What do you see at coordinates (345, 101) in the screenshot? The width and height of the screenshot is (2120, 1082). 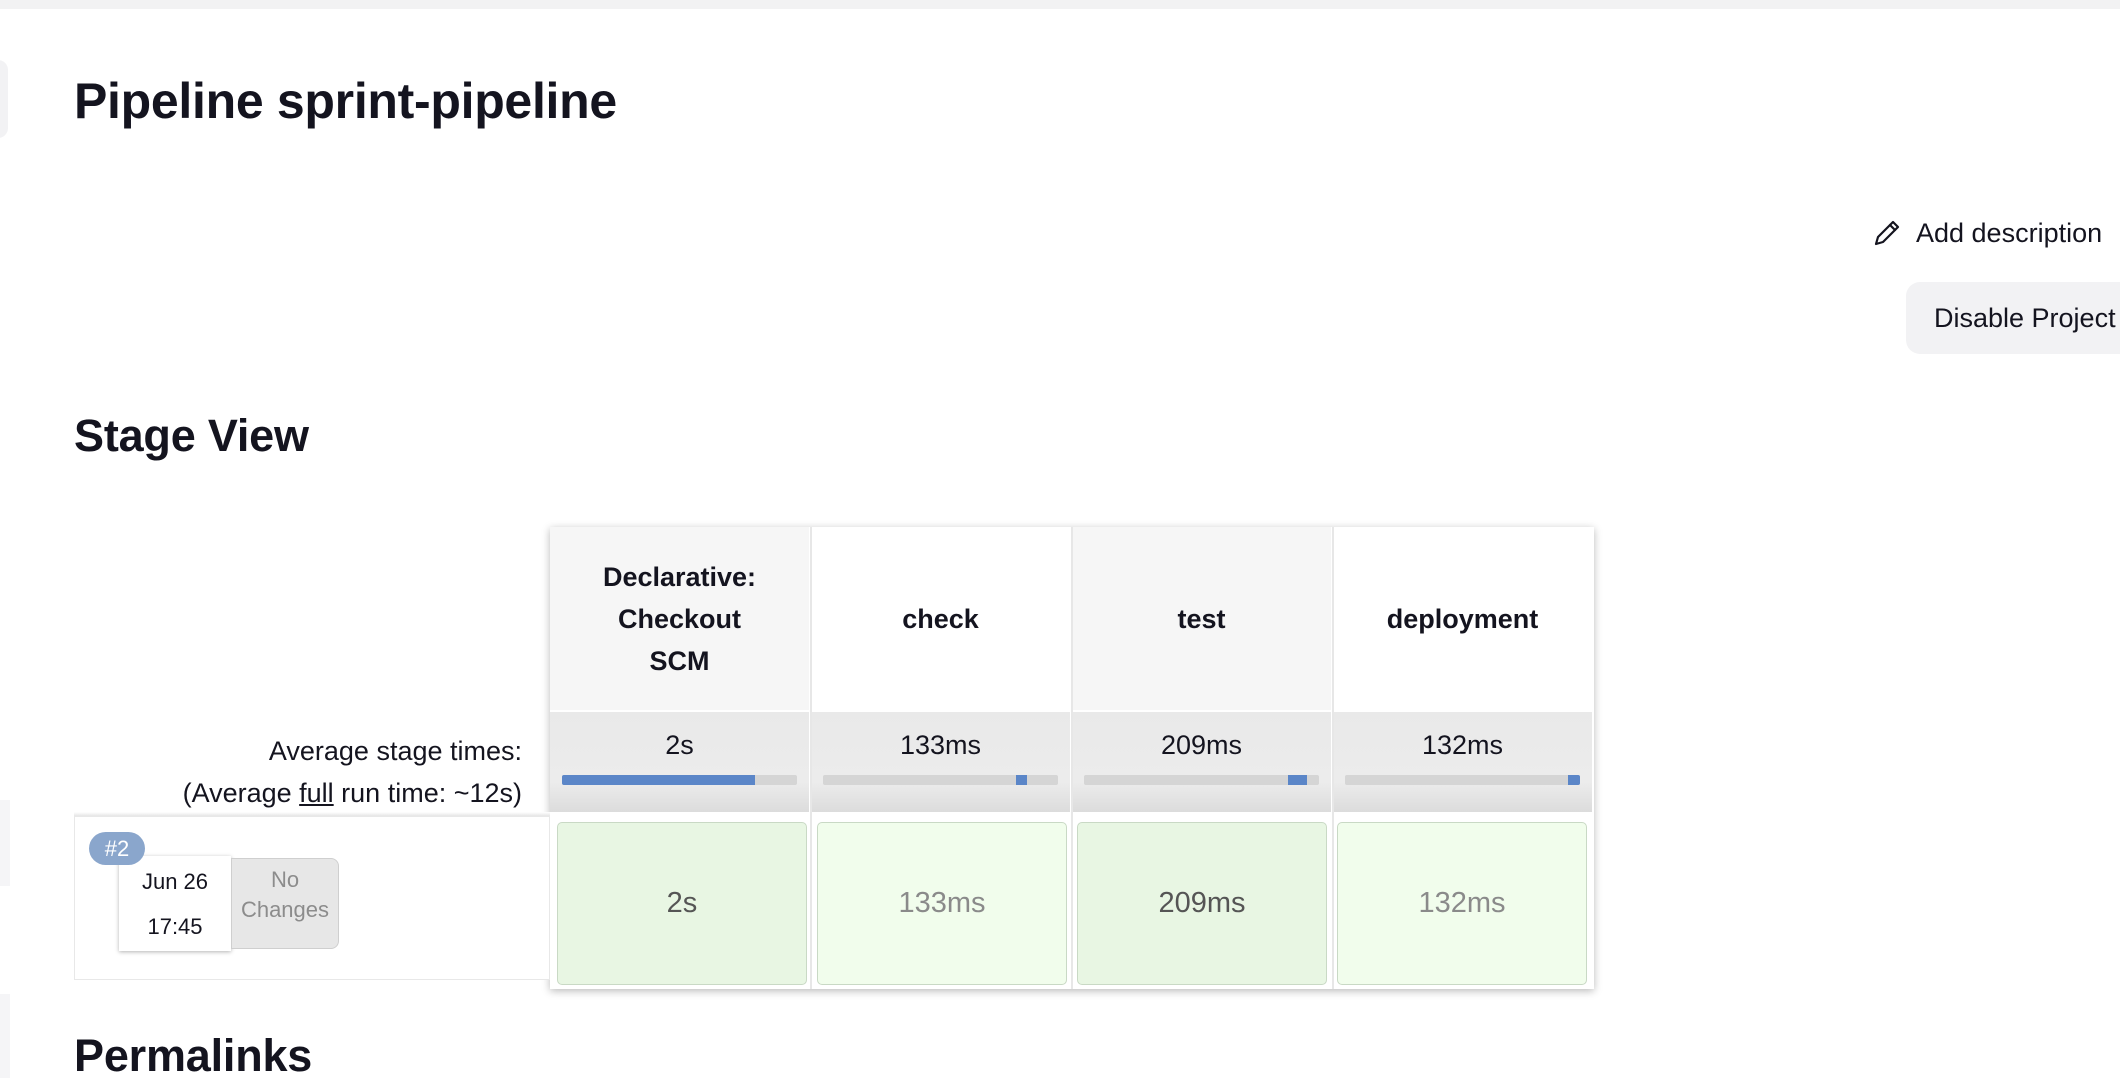 I see `page-title: Pipeline sprint-pipeline` at bounding box center [345, 101].